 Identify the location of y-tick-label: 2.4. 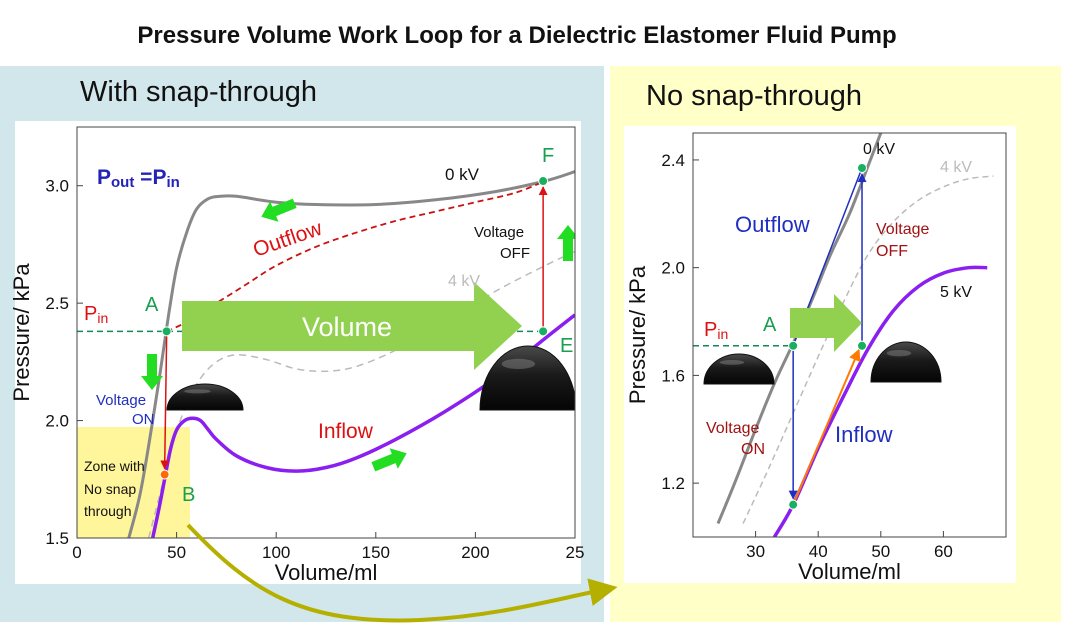
(673, 160).